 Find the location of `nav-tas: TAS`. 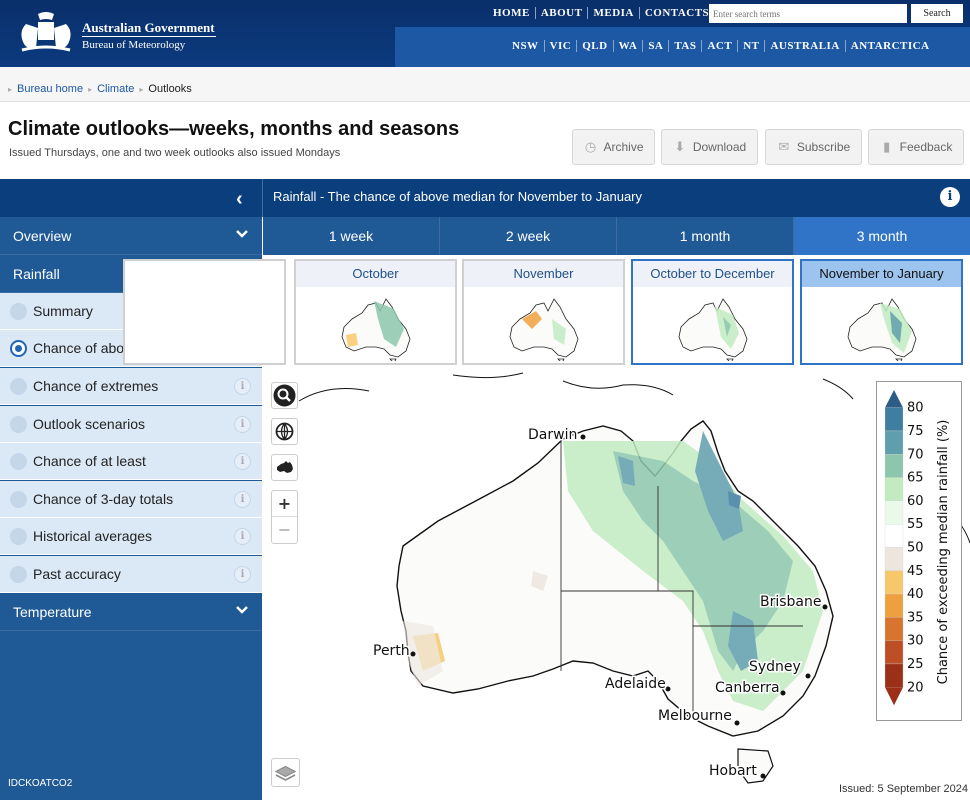

nav-tas: TAS is located at coordinates (684, 46).